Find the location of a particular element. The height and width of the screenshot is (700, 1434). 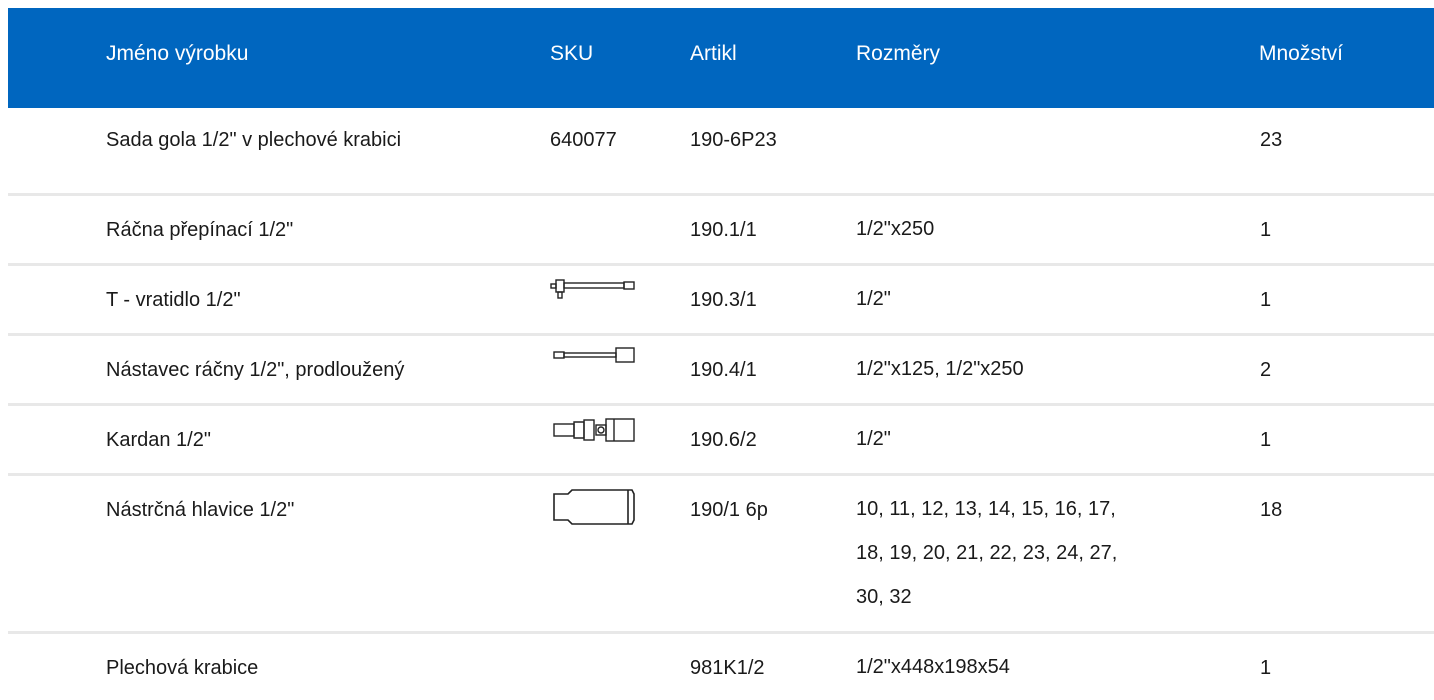

cell-name: Nástavec ráčny 1/2", prodloužený is located at coordinates (255, 370).